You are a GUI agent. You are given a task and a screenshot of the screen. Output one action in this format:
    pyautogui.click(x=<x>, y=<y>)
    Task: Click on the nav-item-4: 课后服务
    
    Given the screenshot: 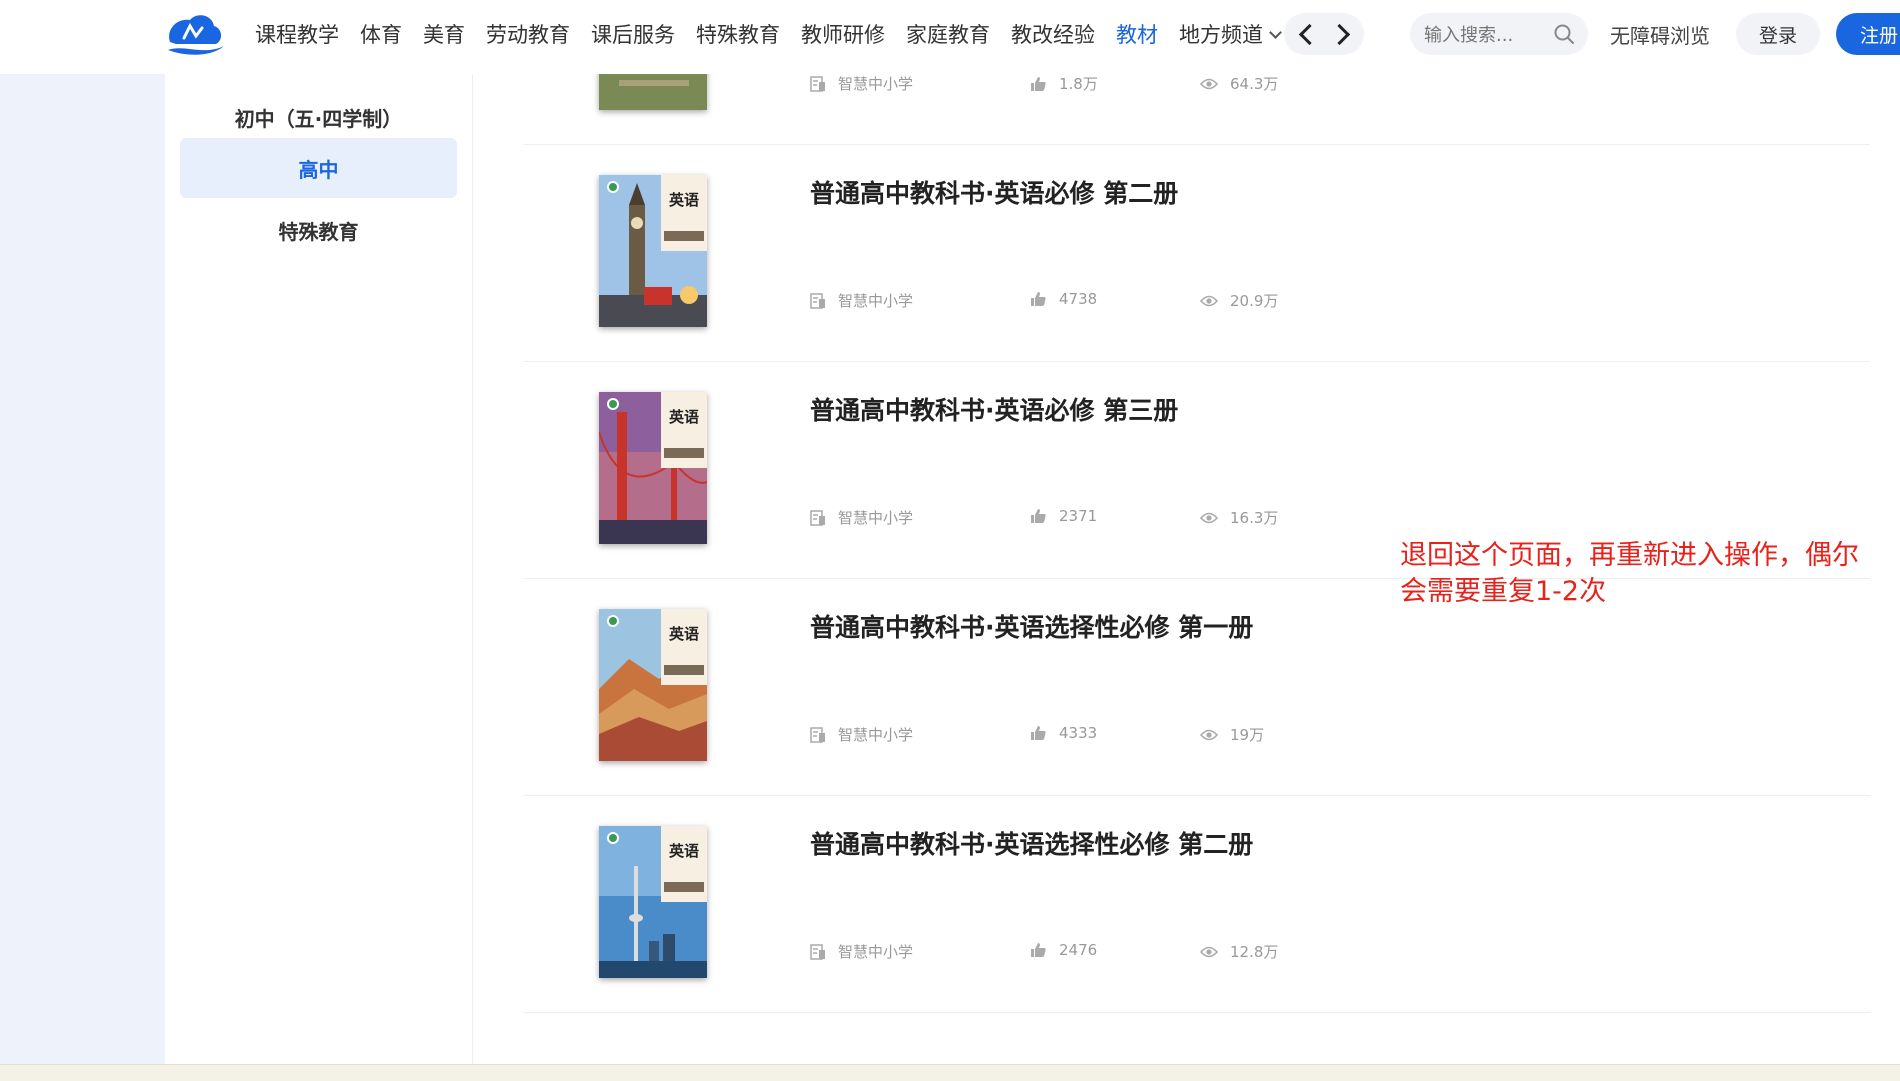 What is the action you would take?
    pyautogui.click(x=633, y=34)
    